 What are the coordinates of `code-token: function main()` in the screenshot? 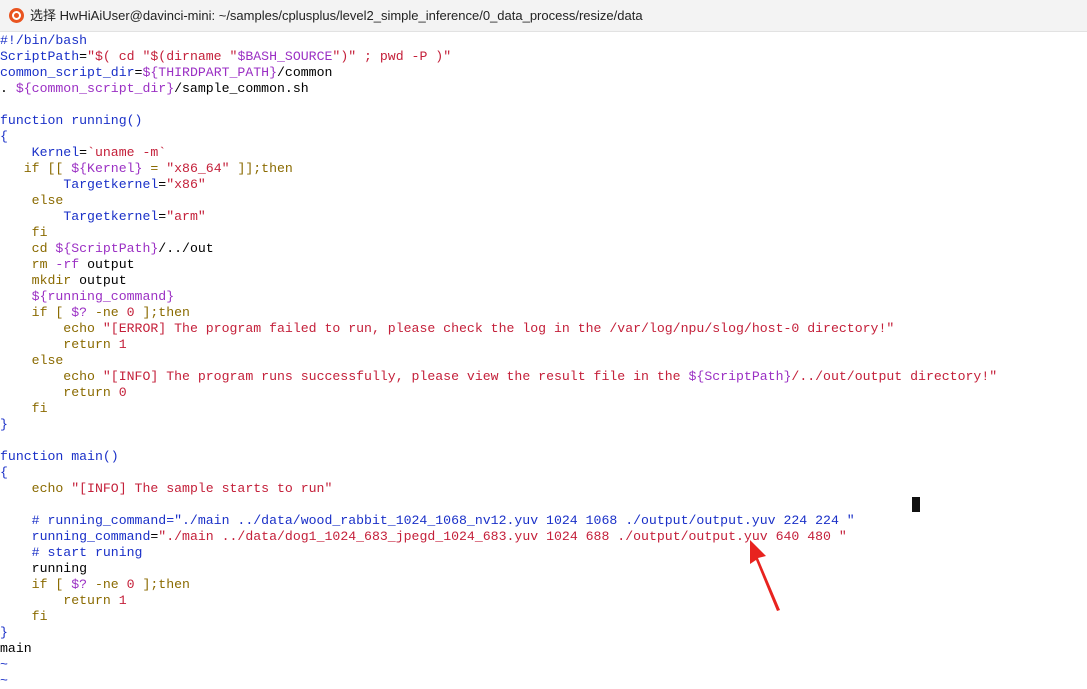 It's located at (59, 456).